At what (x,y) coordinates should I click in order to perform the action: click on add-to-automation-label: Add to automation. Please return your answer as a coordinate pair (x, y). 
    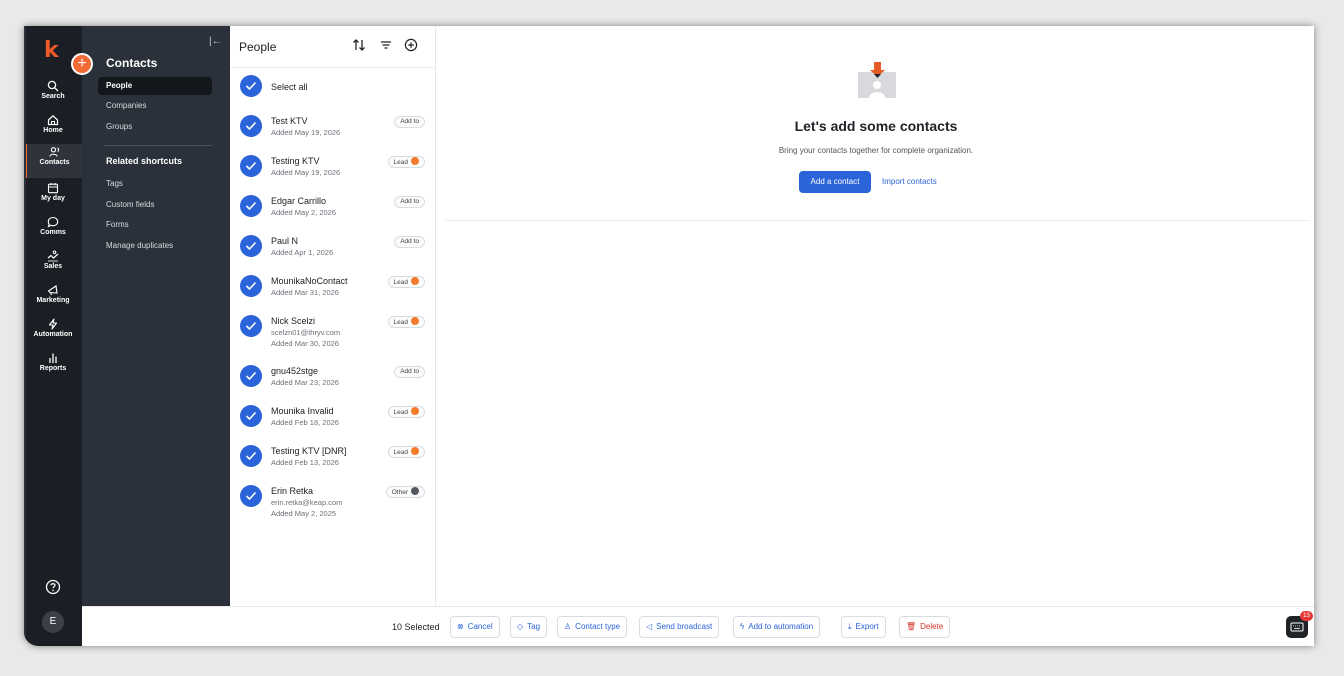
    Looking at the image, I should click on (781, 626).